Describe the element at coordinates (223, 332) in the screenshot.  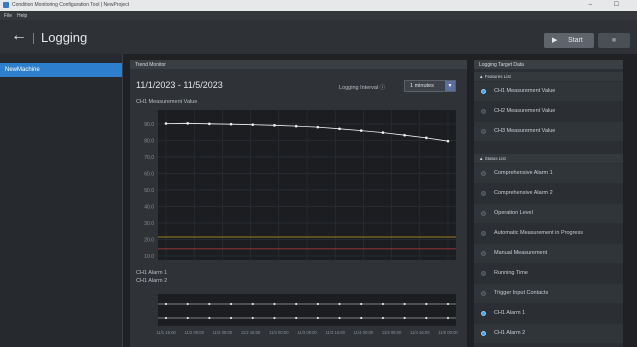
I see `x-tick-label: 11/2 08:00` at that location.